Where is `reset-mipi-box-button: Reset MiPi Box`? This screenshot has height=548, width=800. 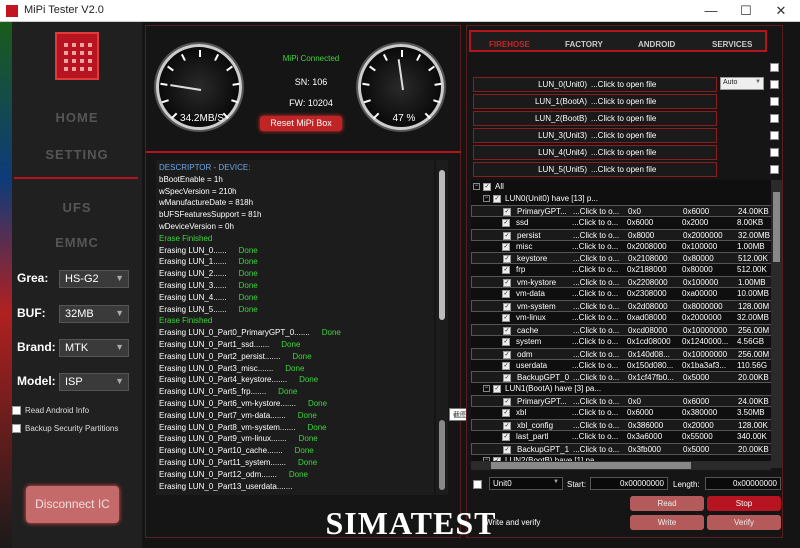
reset-mipi-box-button: Reset MiPi Box is located at coordinates (301, 123).